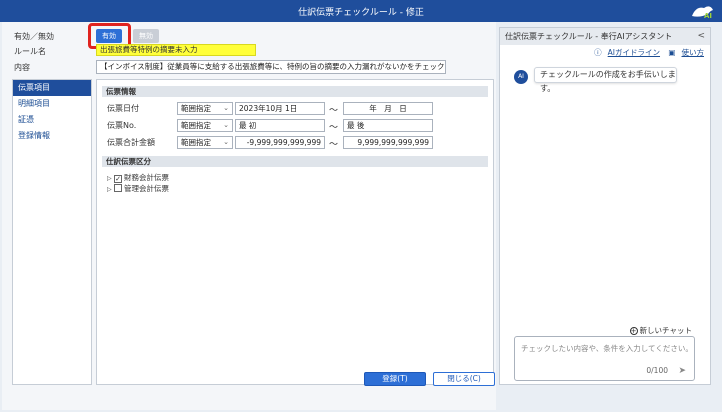 The height and width of the screenshot is (412, 722). Describe the element at coordinates (607, 348) in the screenshot. I see `chat-input-placeholder: チェックしたい内容や、条件を入力してください。` at that location.